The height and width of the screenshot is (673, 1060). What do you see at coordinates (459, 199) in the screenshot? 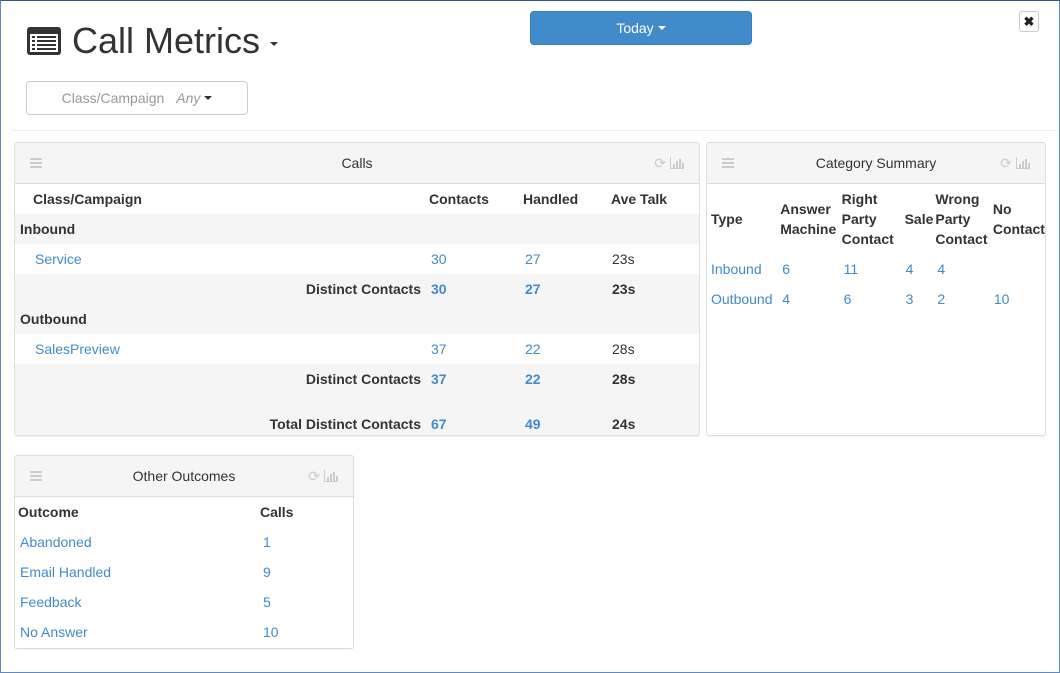
I see `column-header: Contacts` at bounding box center [459, 199].